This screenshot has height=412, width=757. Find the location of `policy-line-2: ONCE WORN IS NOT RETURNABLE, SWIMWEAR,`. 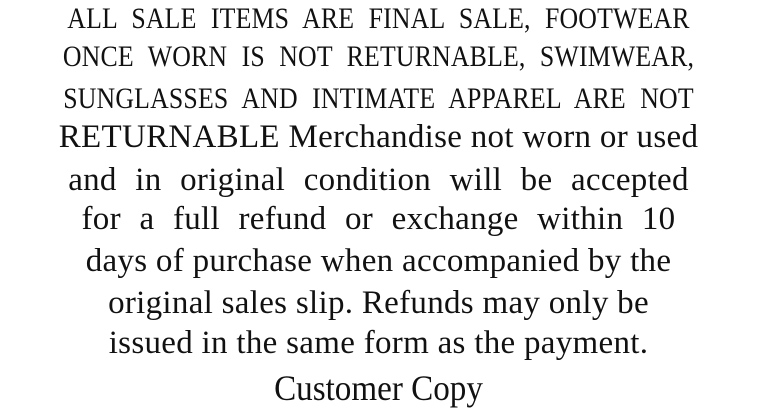

policy-line-2: ONCE WORN IS NOT RETURNABLE, SWIMWEAR, is located at coordinates (378, 56).